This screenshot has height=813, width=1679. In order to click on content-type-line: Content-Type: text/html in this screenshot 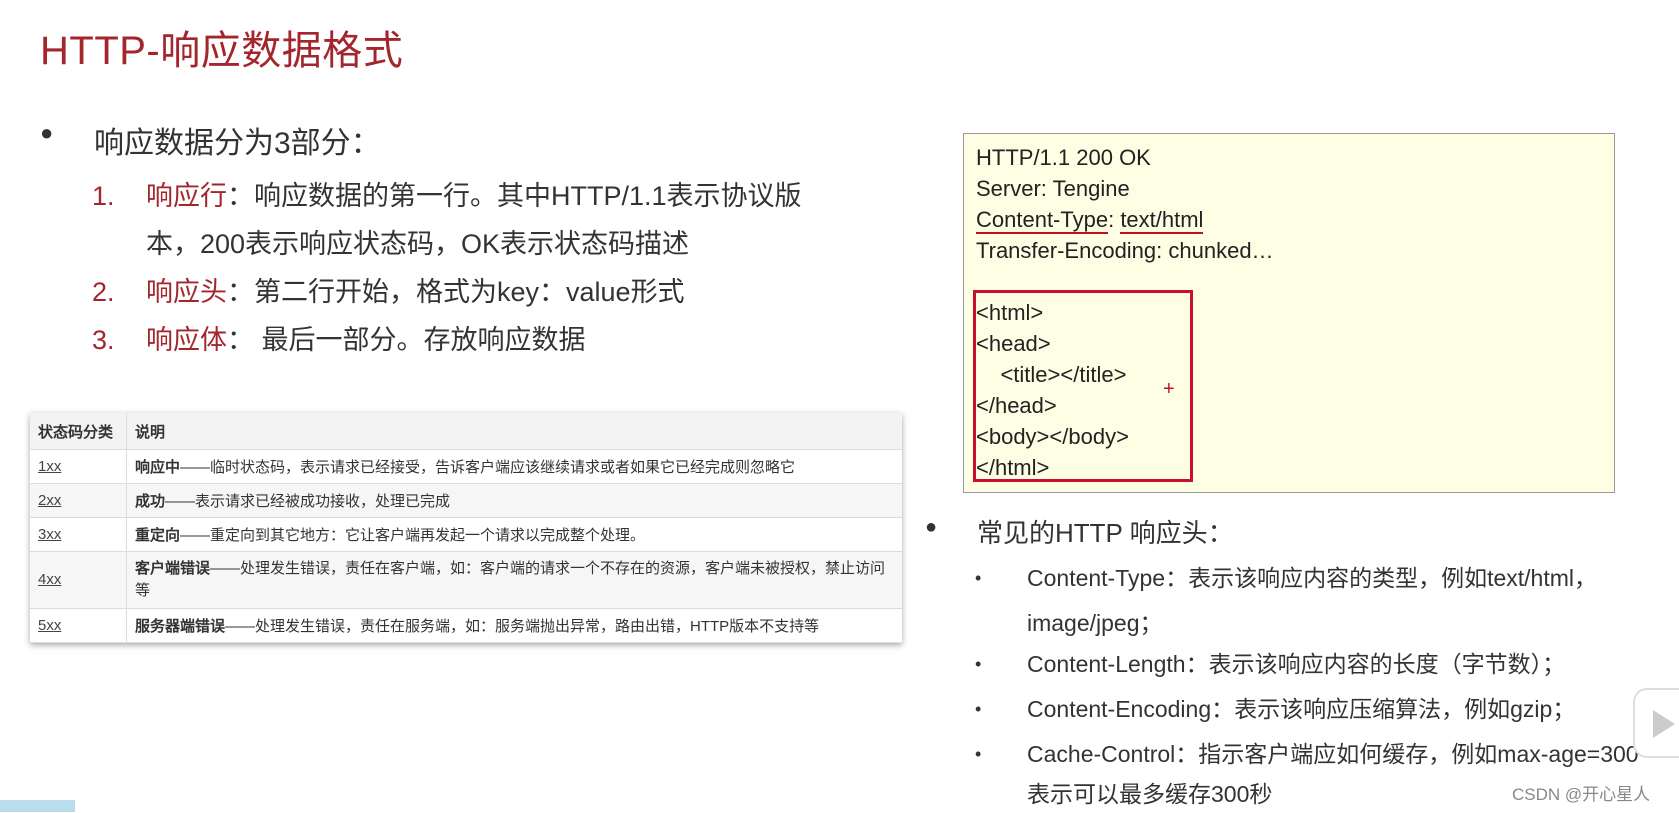, I will do `click(1090, 219)`.